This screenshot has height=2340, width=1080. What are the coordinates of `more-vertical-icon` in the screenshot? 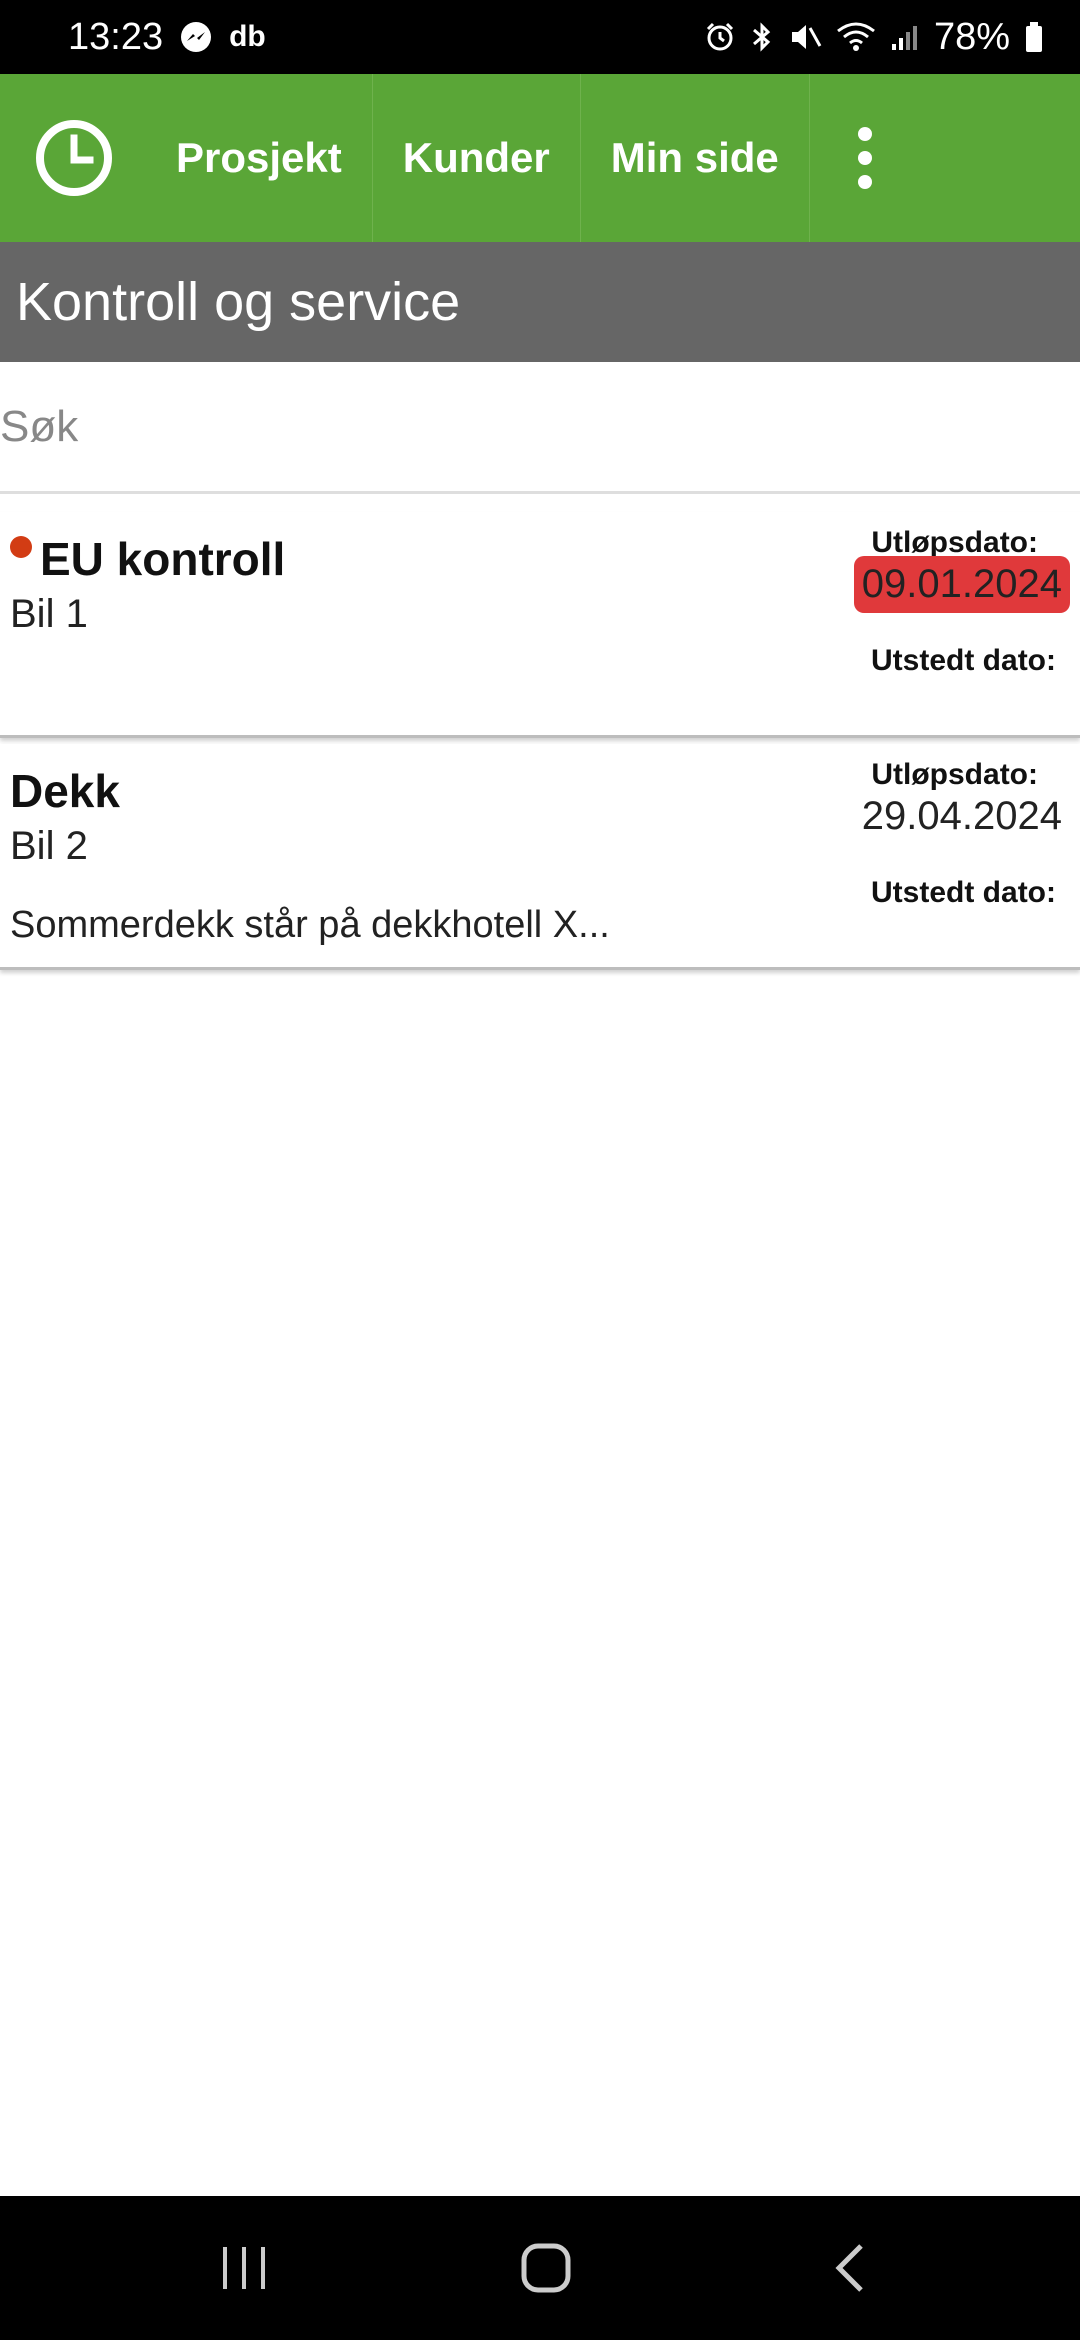 It's located at (864, 158).